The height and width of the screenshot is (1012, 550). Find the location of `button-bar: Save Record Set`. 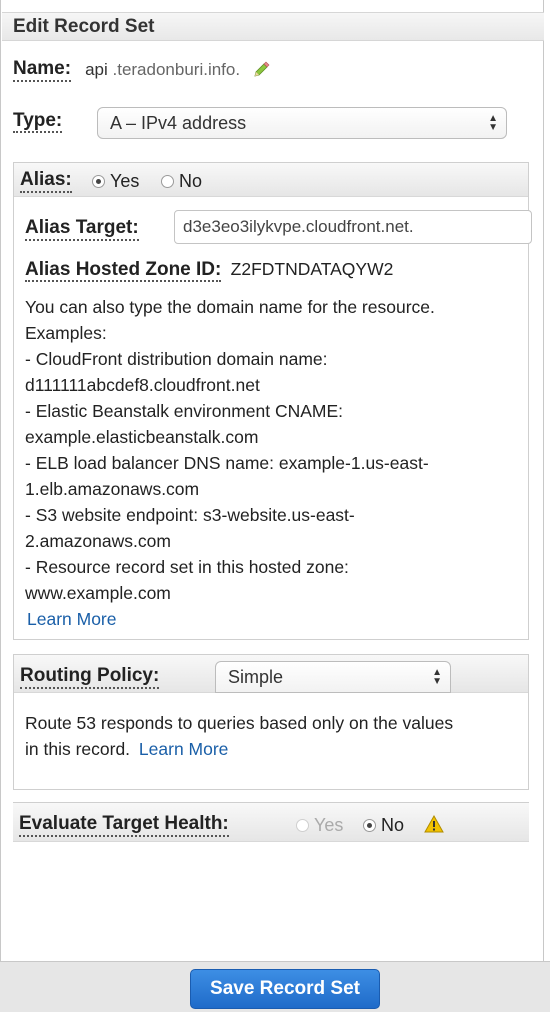

button-bar: Save Record Set is located at coordinates (275, 986).